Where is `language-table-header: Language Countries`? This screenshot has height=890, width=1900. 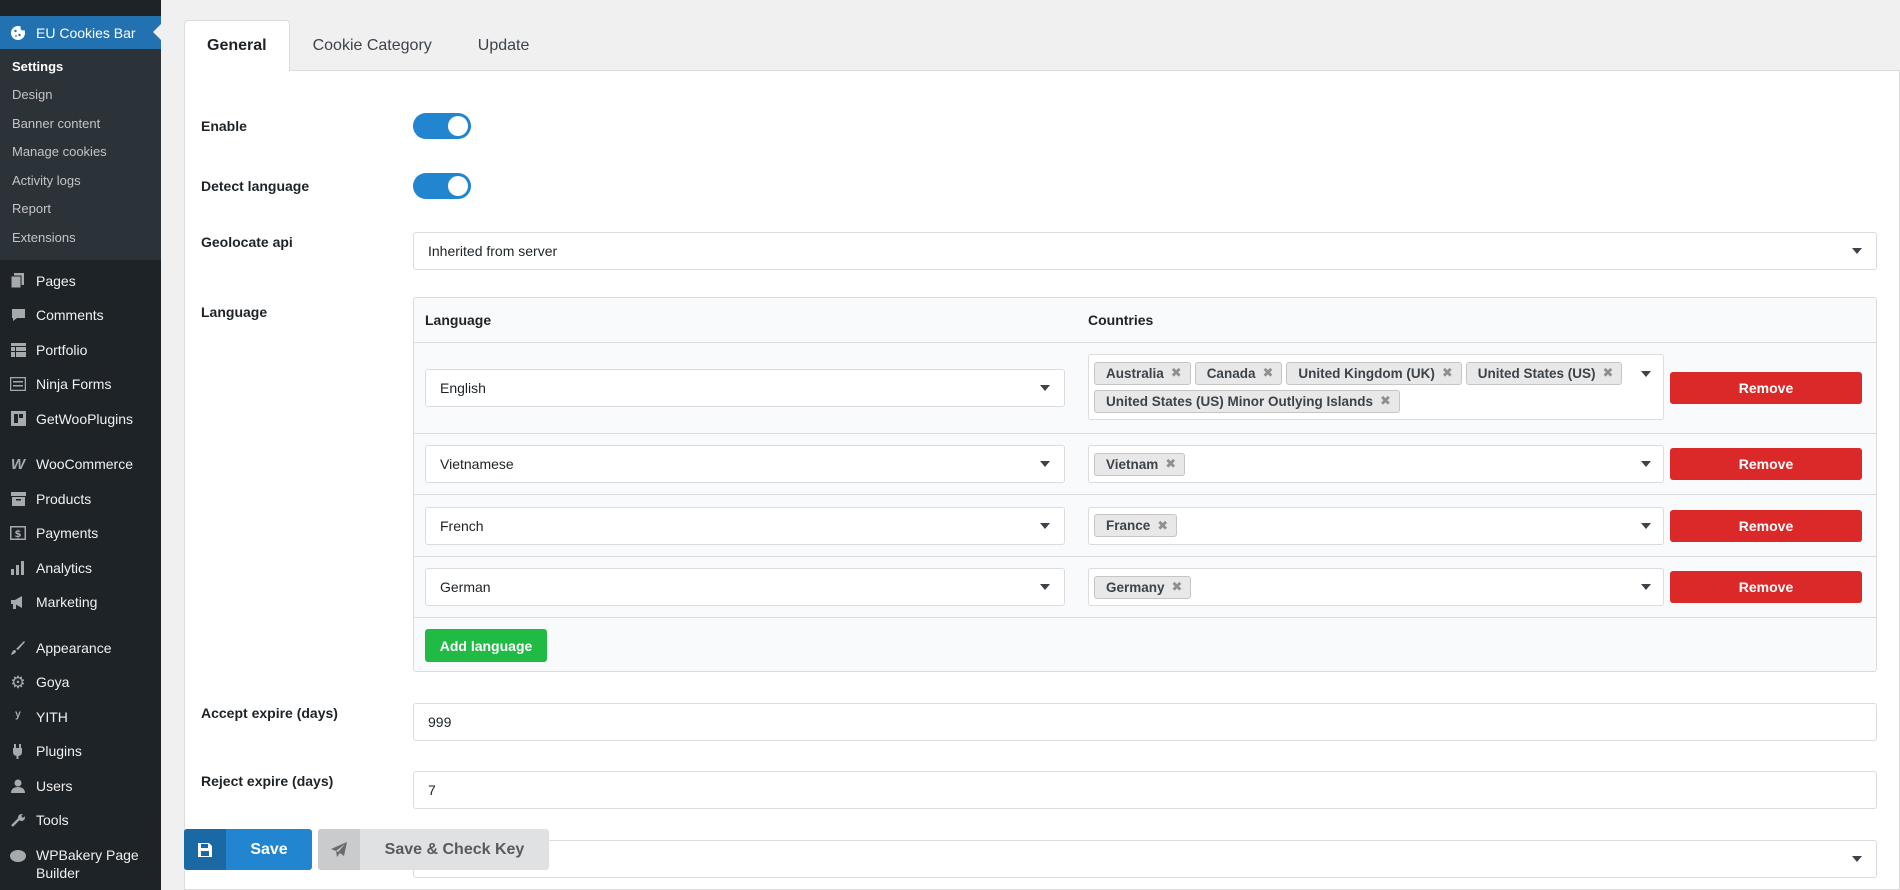
language-table-header: Language Countries is located at coordinates (1145, 320).